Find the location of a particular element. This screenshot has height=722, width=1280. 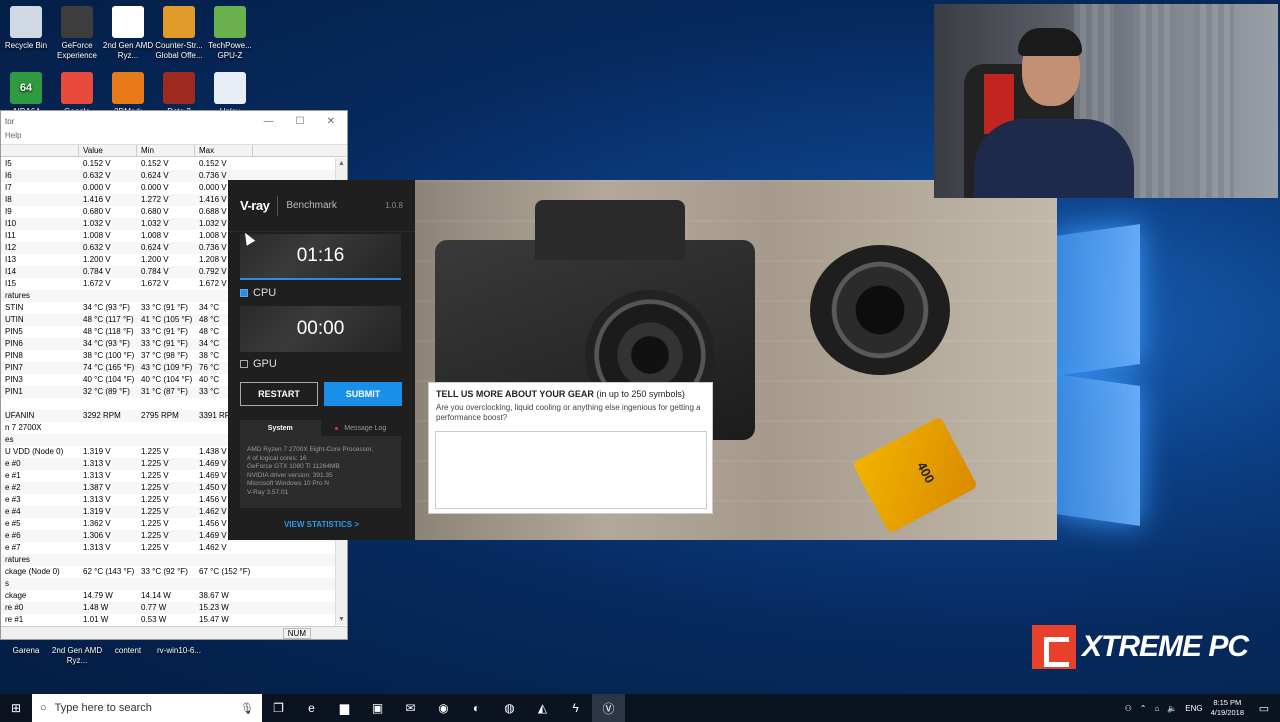

network-icon: ⌂ is located at coordinates (1156, 708).